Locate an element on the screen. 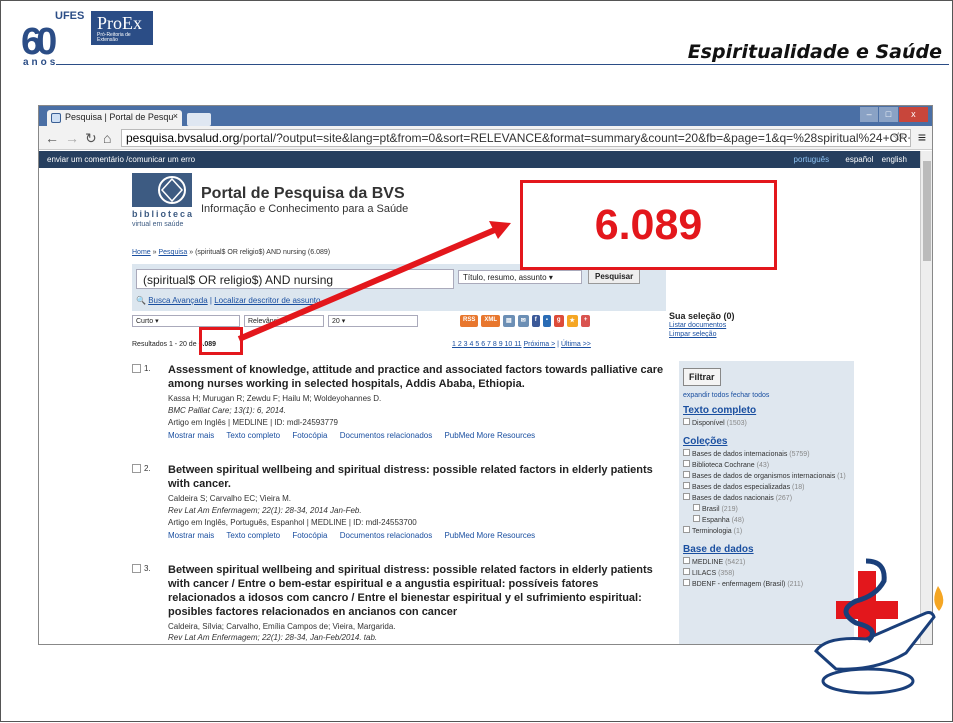 The height and width of the screenshot is (723, 953). result-count-callout: 6.089 is located at coordinates (648, 225).